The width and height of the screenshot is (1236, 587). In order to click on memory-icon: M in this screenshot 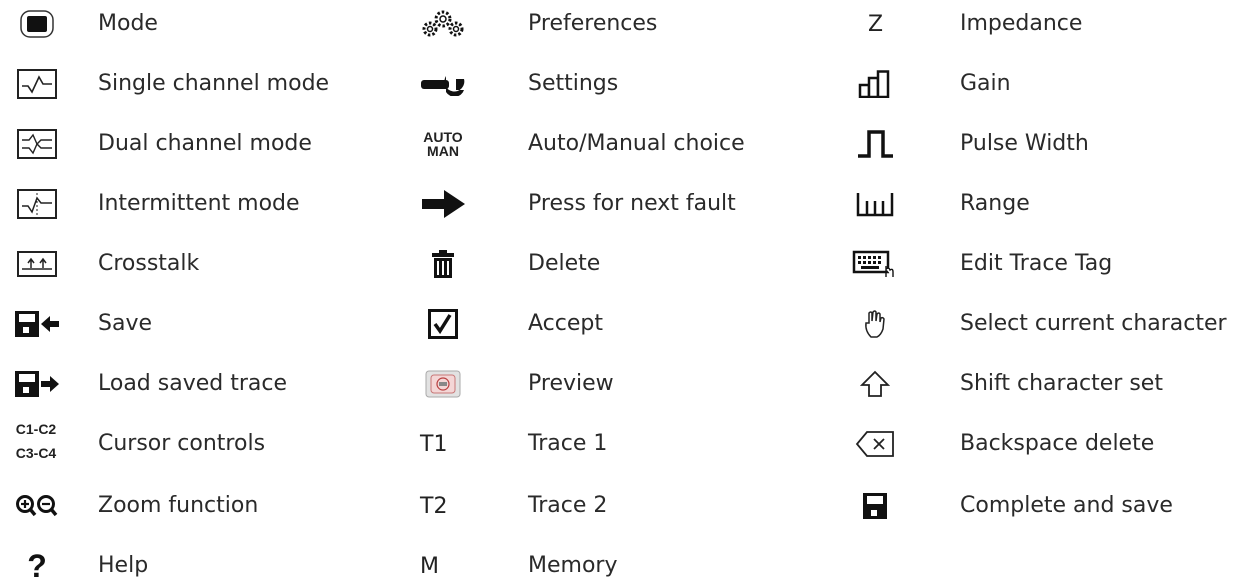, I will do `click(429, 566)`.